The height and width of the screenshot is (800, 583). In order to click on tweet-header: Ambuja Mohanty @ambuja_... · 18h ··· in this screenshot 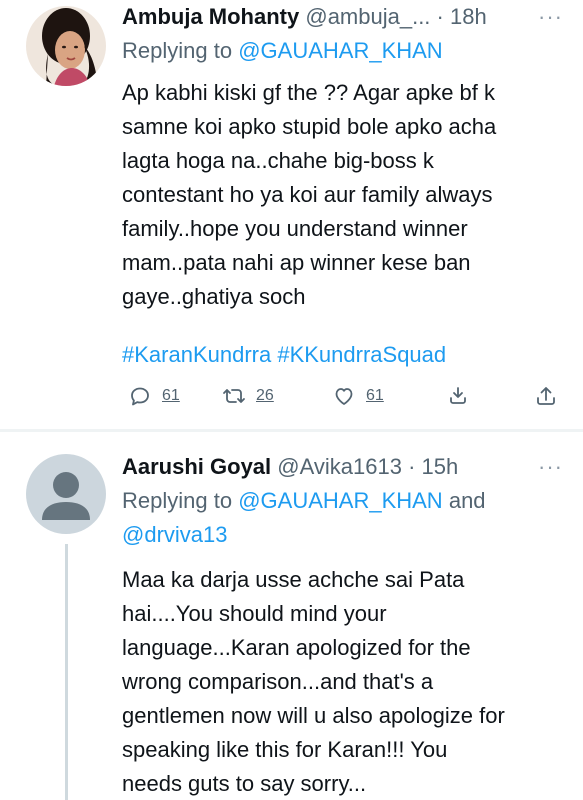, I will do `click(342, 17)`.